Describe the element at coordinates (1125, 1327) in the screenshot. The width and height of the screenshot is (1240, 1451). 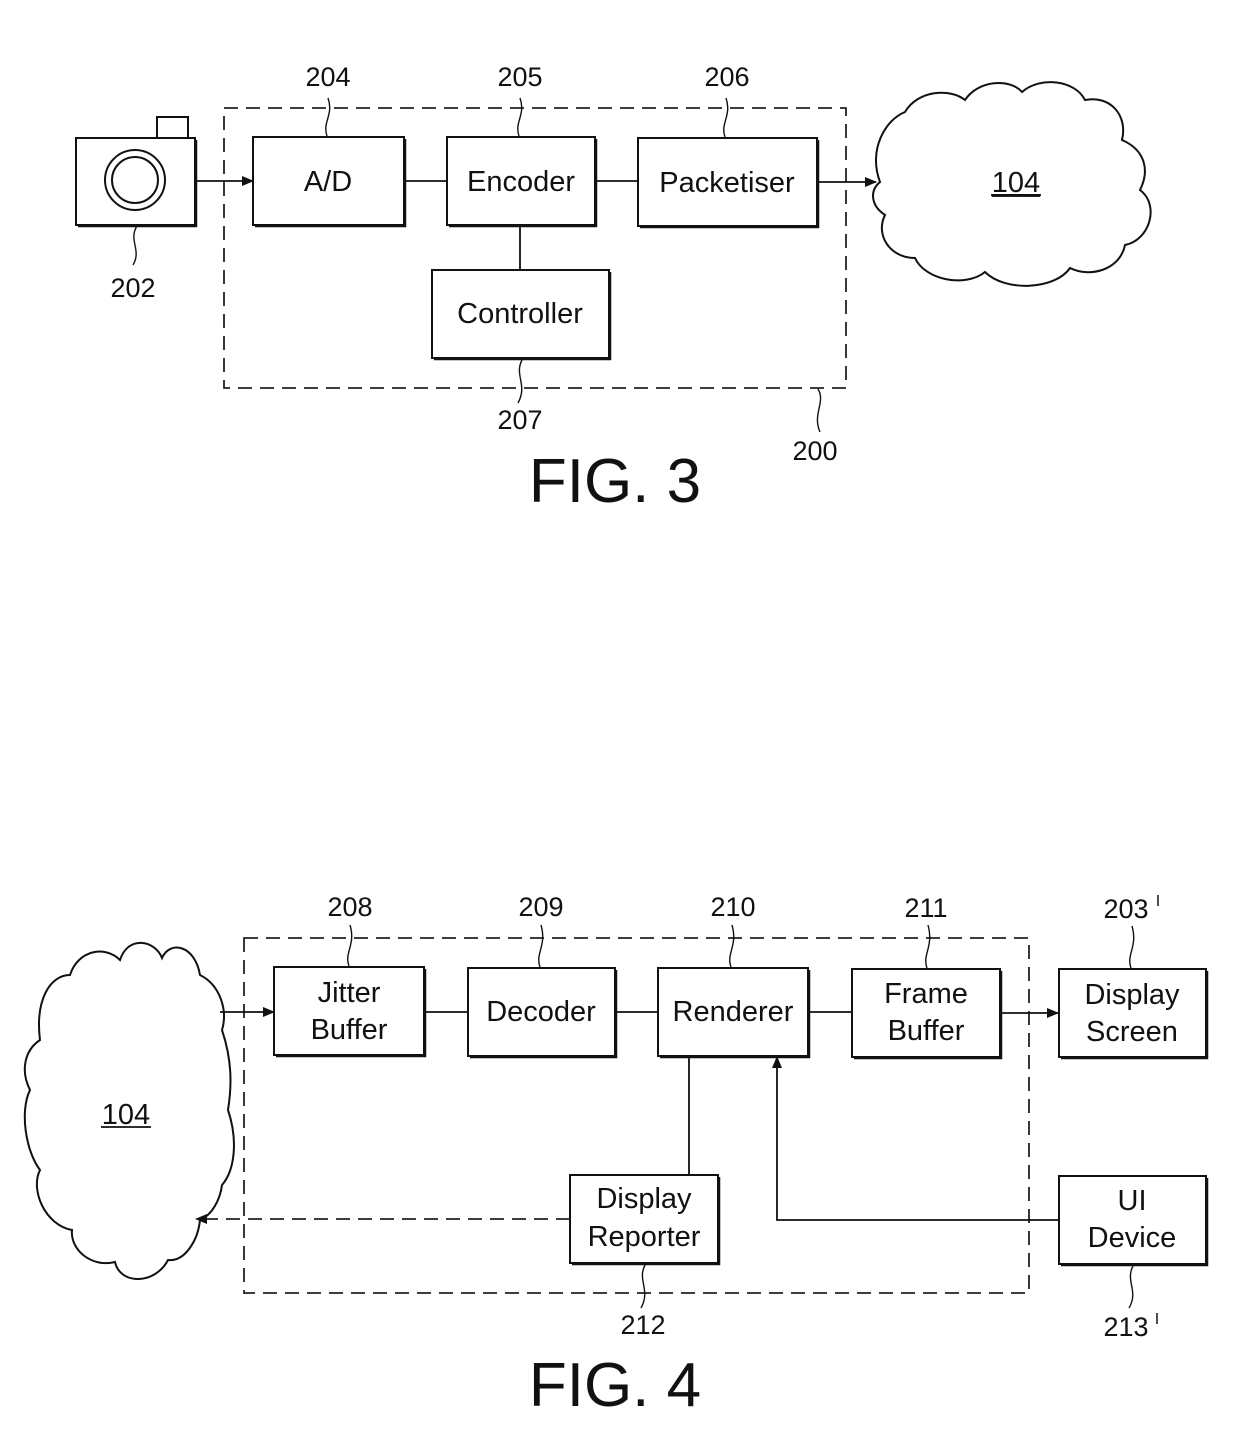
I see `ref-213: 213` at that location.